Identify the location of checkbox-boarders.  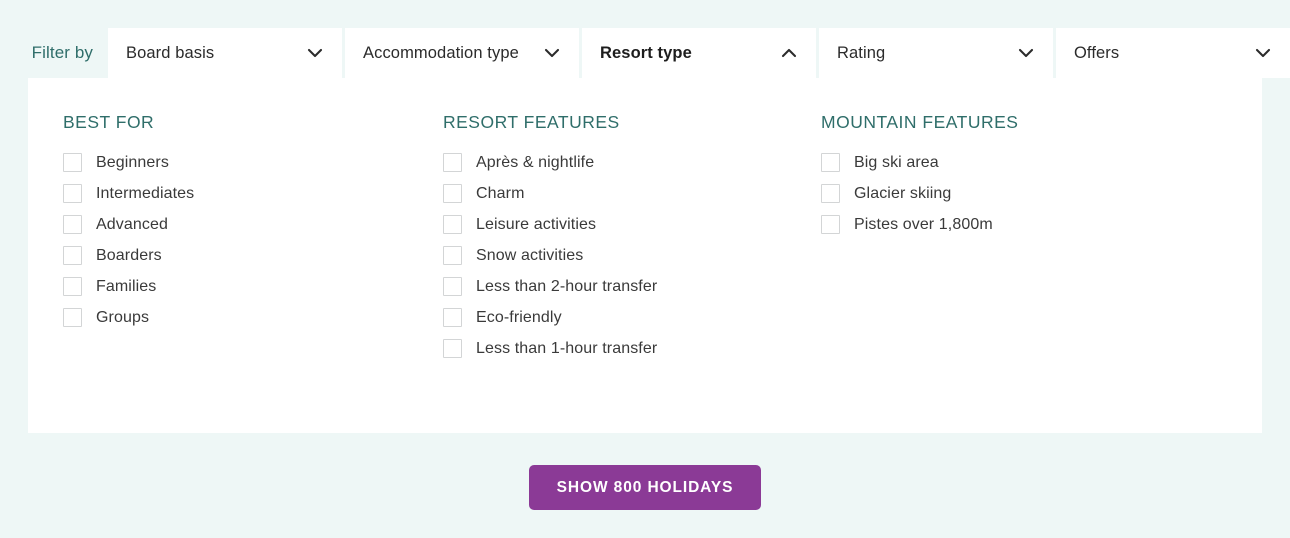
(72, 255).